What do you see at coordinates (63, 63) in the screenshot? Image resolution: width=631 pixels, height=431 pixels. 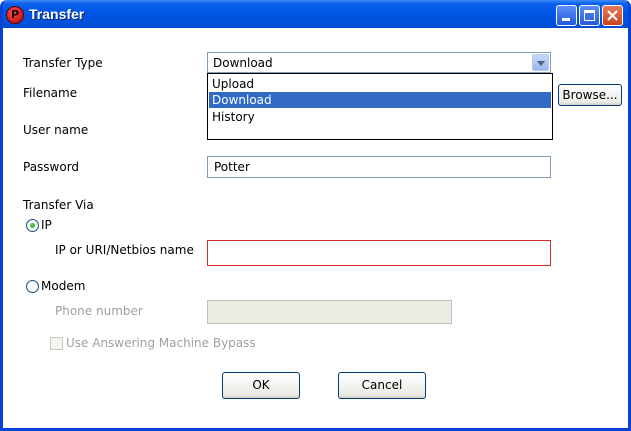 I see `transfer-type-label: Transfer Type` at bounding box center [63, 63].